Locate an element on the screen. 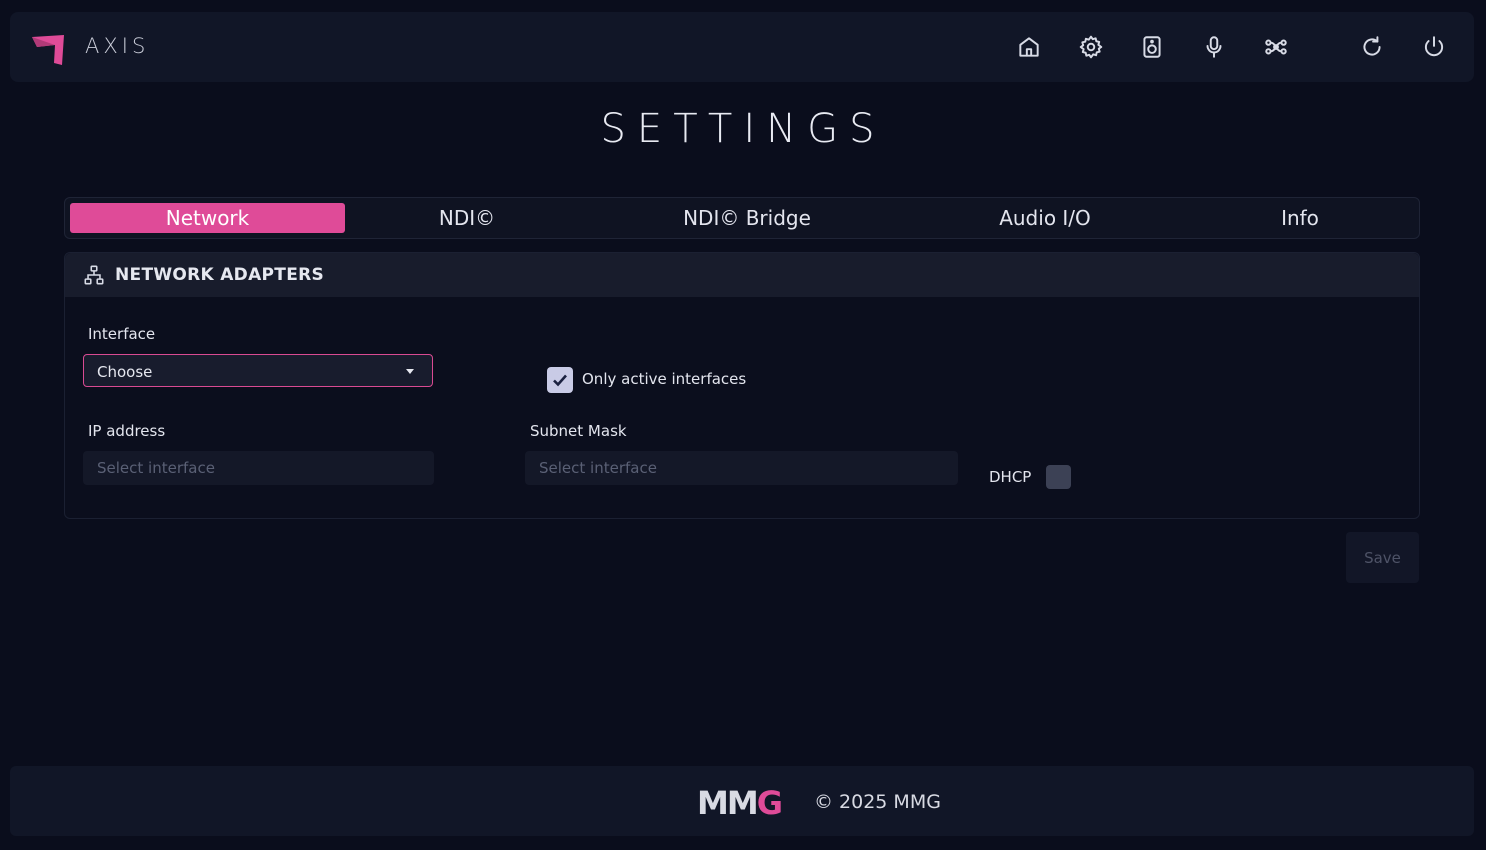 Image resolution: width=1486 pixels, height=850 pixels. caret-down-icon is located at coordinates (410, 371).